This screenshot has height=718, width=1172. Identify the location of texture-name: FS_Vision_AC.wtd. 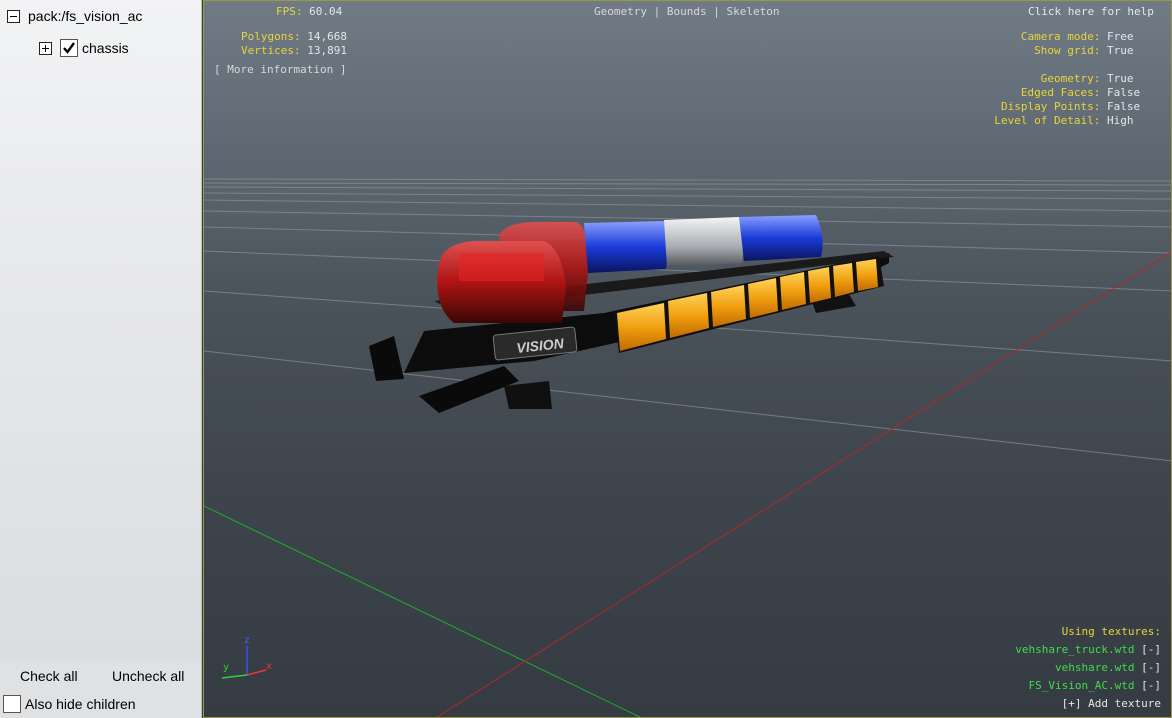
(1081, 685).